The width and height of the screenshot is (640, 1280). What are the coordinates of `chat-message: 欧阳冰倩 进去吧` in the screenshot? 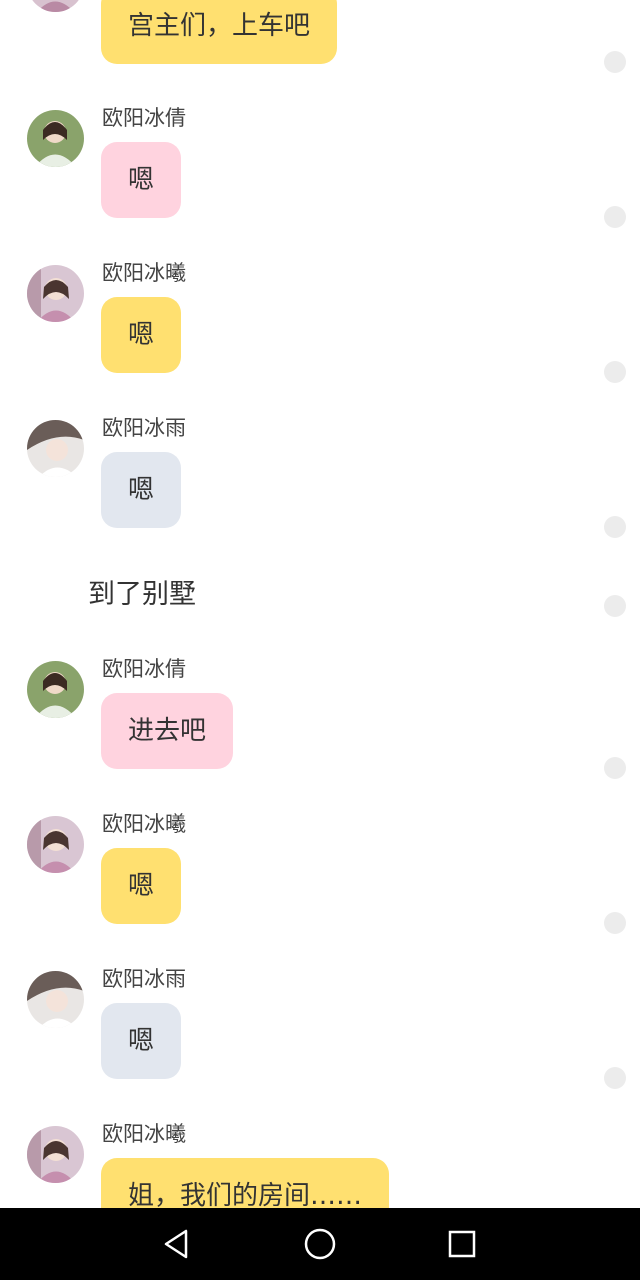 It's located at (320, 726).